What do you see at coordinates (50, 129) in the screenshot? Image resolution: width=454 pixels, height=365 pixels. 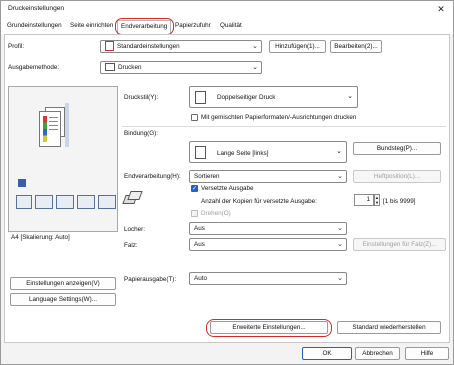 I see `page-preview-front` at bounding box center [50, 129].